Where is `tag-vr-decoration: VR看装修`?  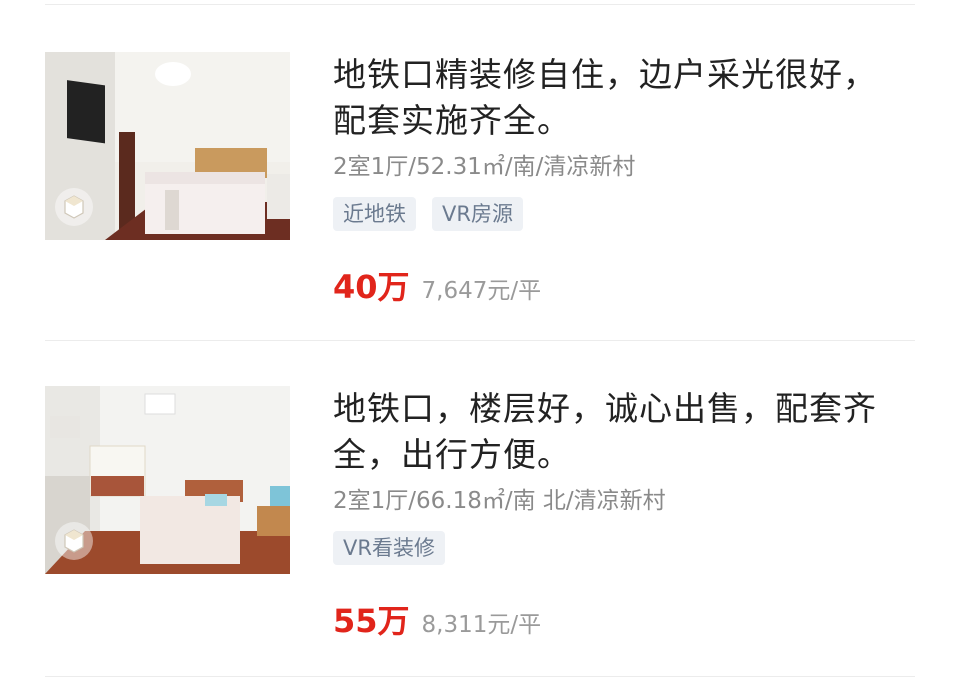 tag-vr-decoration: VR看装修 is located at coordinates (389, 548).